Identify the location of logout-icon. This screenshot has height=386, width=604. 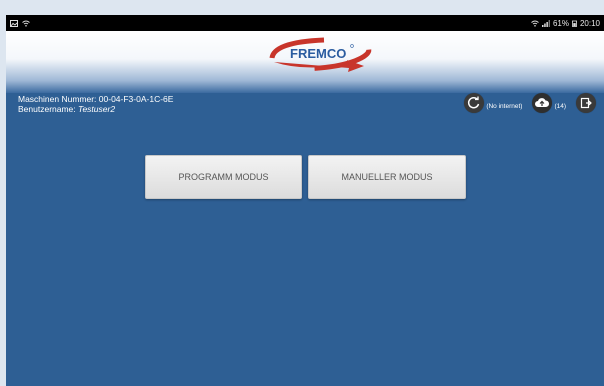
(586, 103).